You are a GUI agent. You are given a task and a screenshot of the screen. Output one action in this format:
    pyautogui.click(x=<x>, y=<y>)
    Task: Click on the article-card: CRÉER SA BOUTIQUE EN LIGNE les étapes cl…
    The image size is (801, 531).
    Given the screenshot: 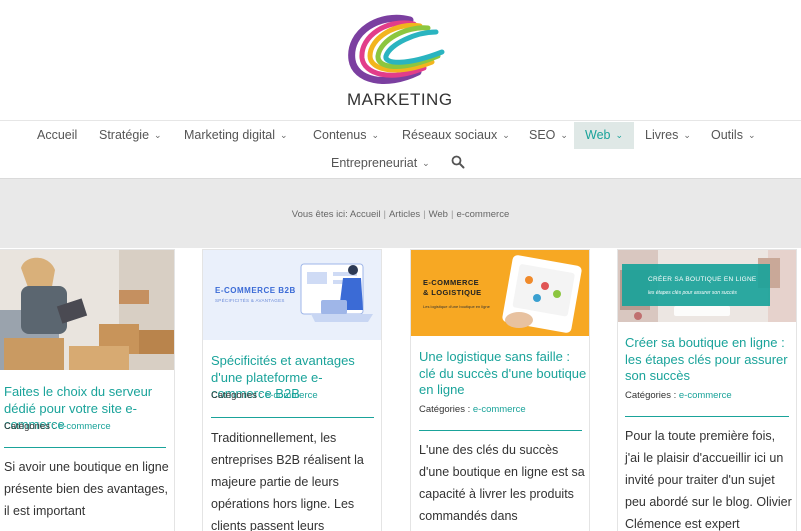 What is the action you would take?
    pyautogui.click(x=707, y=390)
    